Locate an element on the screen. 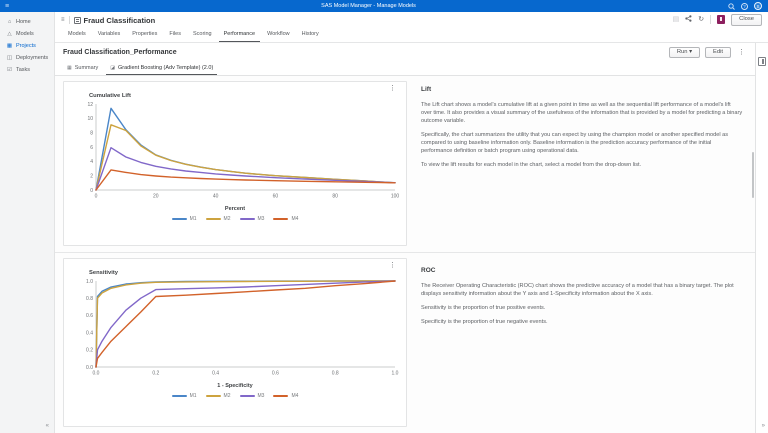 Image resolution: width=768 pixels, height=433 pixels. run-button: Run ▾ is located at coordinates (684, 52).